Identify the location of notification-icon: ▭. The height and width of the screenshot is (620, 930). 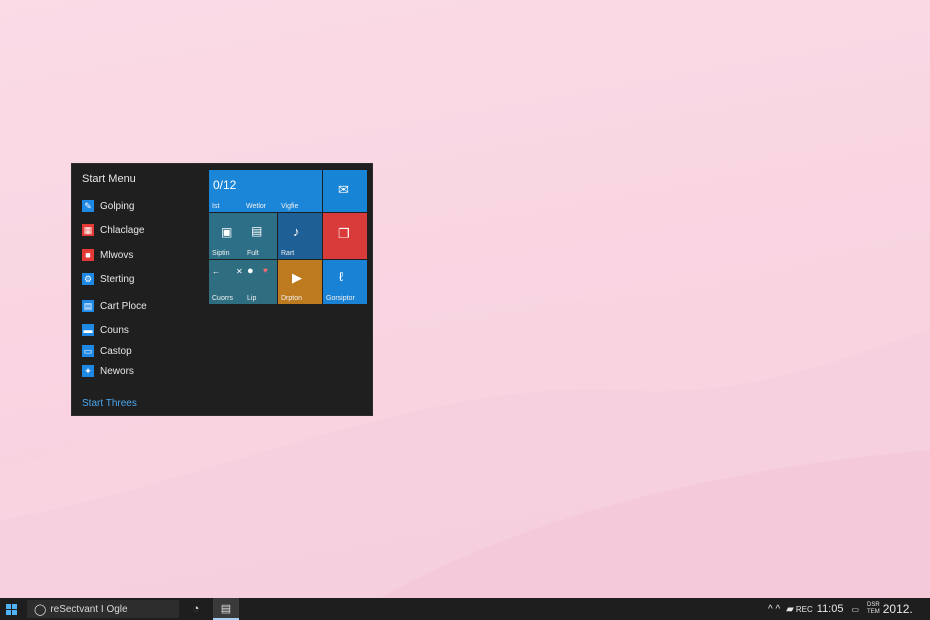
(855, 609).